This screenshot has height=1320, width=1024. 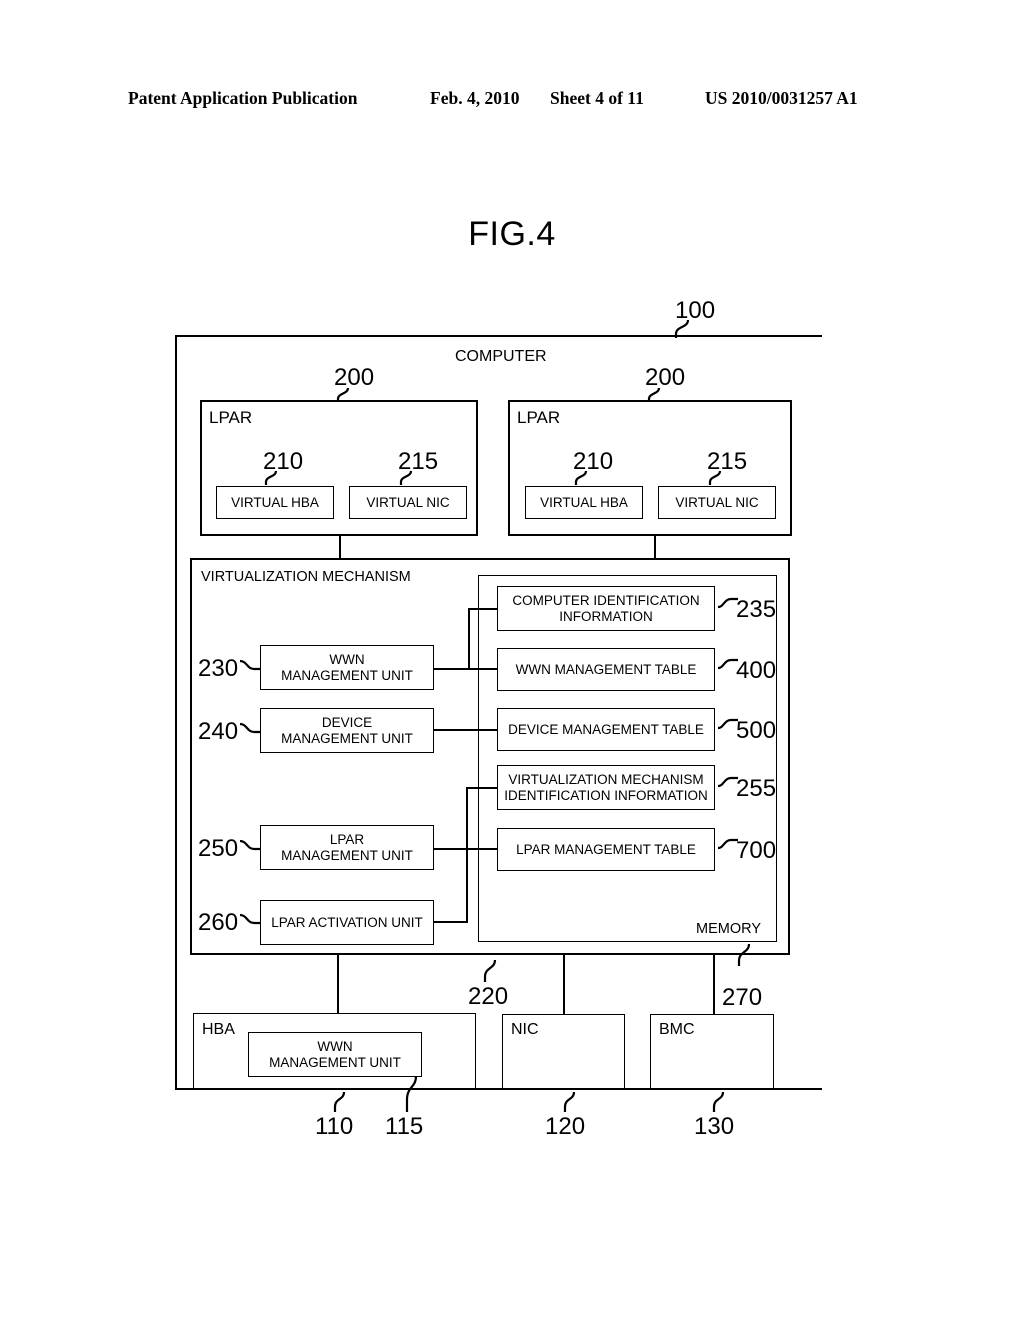 What do you see at coordinates (218, 848) in the screenshot?
I see `unit-ref-250: 250` at bounding box center [218, 848].